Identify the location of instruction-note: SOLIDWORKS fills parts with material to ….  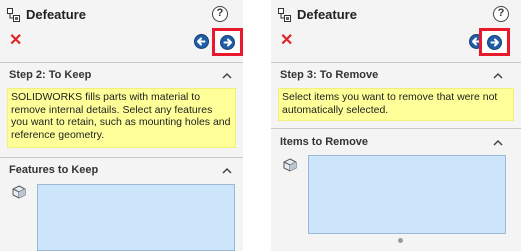
(121, 118).